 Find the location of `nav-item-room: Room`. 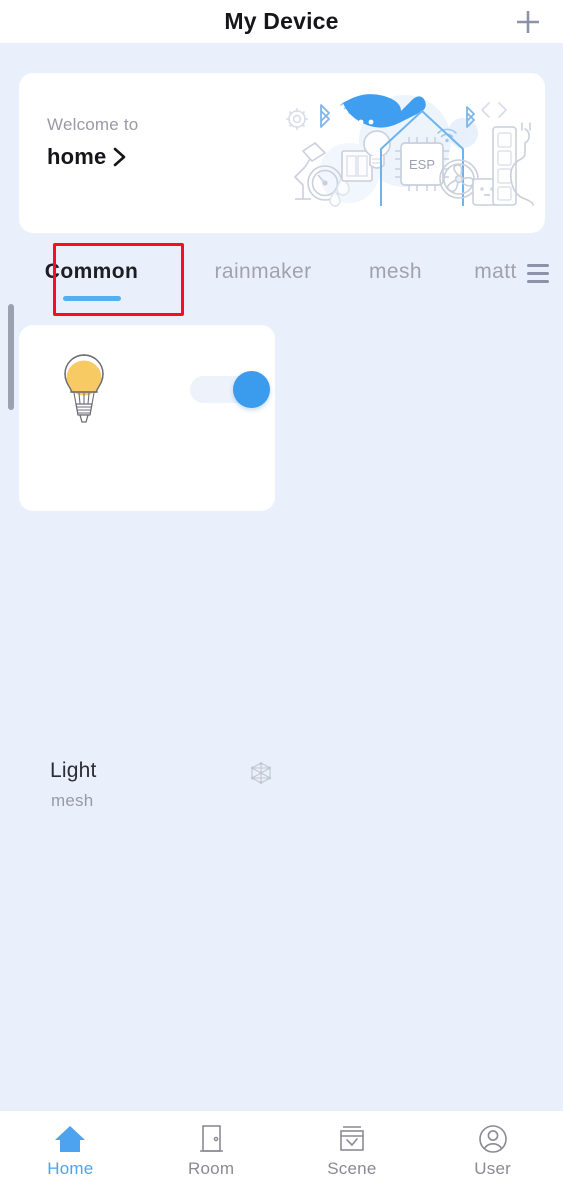

nav-item-room: Room is located at coordinates (211, 1148).